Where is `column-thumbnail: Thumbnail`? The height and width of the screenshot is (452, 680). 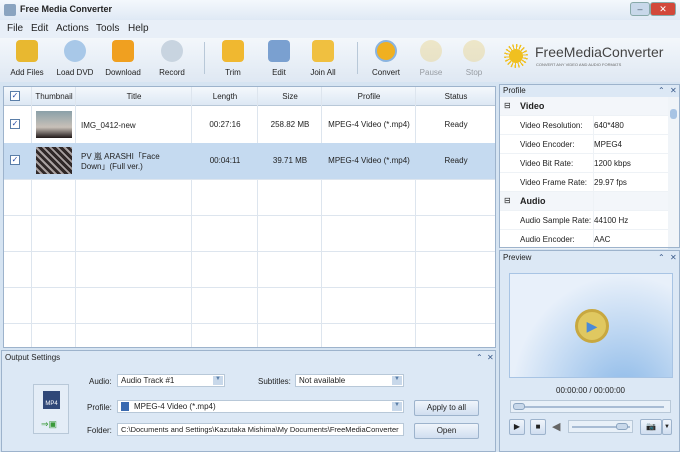 column-thumbnail: Thumbnail is located at coordinates (54, 96).